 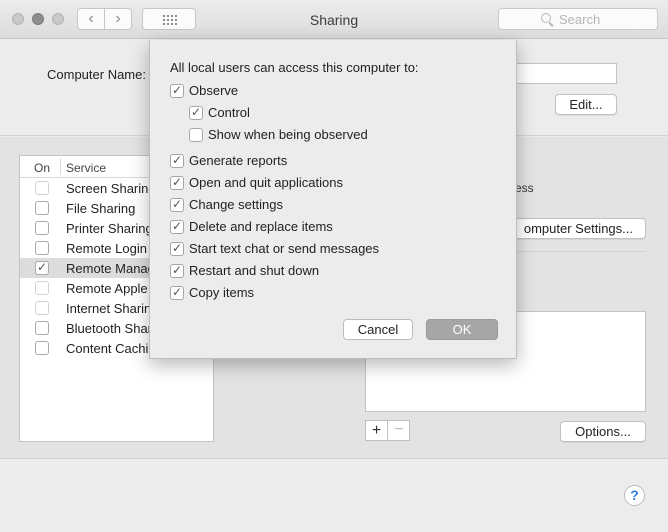 I want to click on column-header-service: Service, so click(x=86, y=168).